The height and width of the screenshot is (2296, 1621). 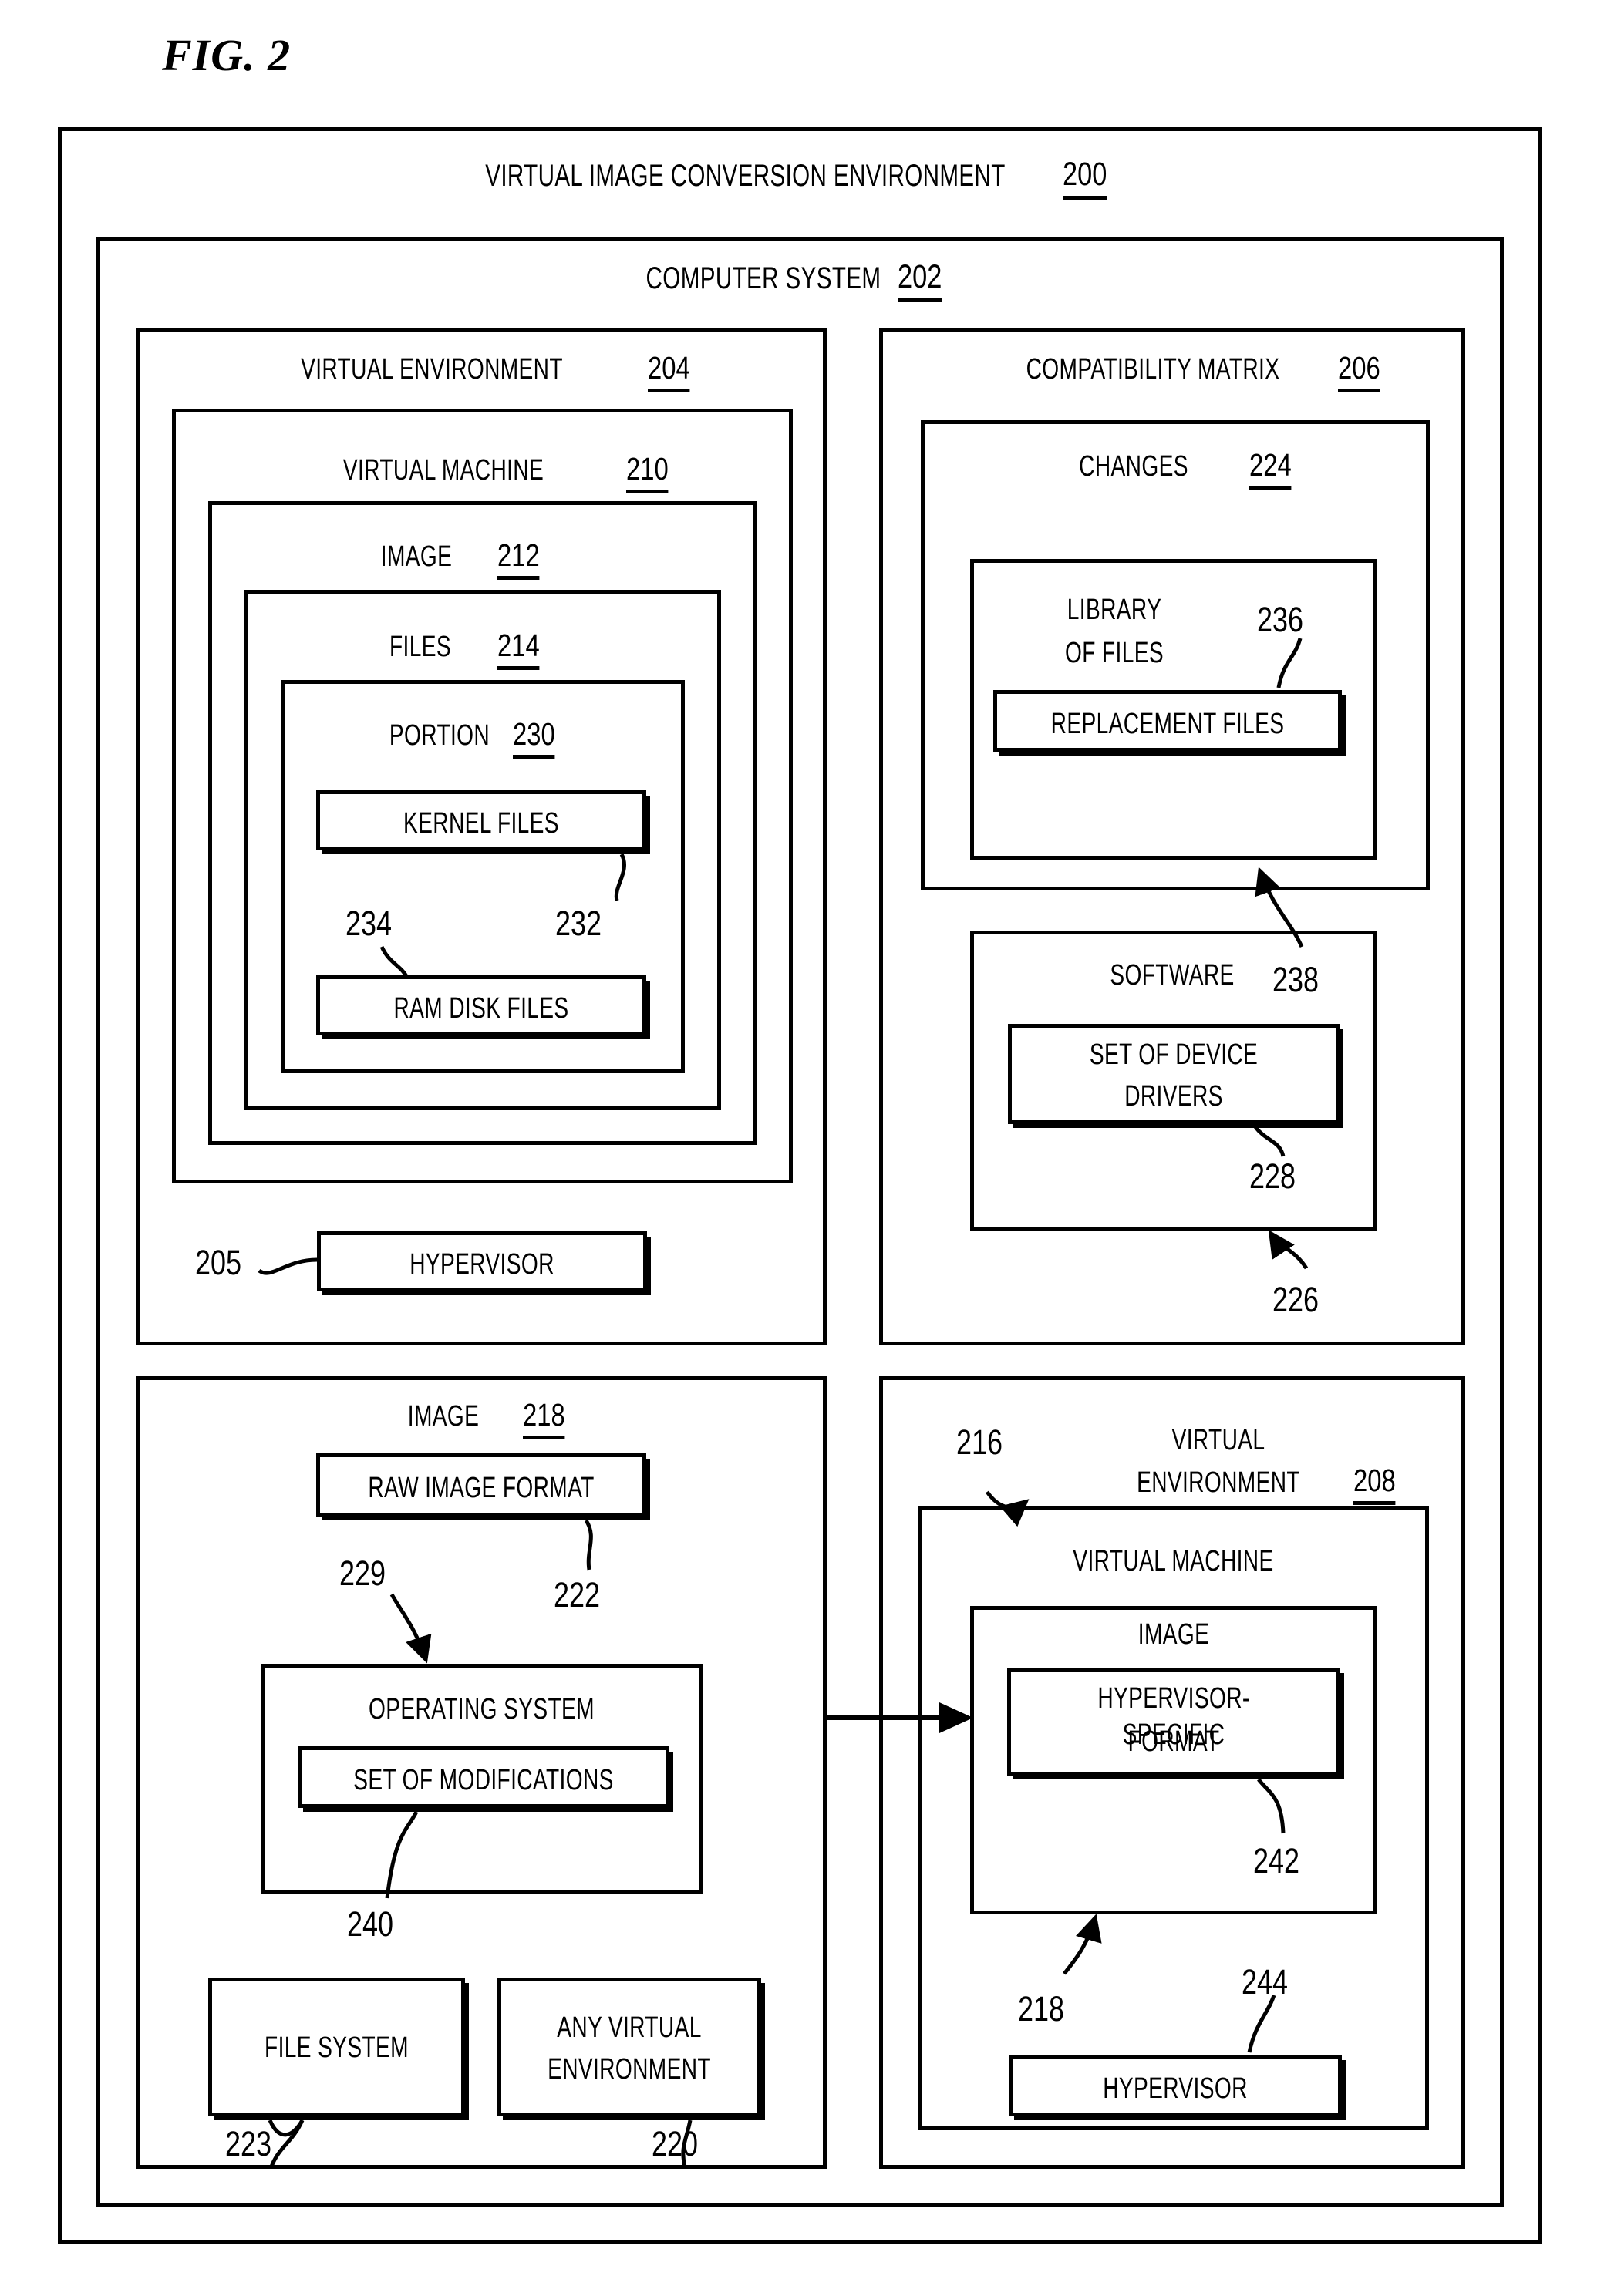 What do you see at coordinates (518, 649) in the screenshot?
I see `files-ref: 214` at bounding box center [518, 649].